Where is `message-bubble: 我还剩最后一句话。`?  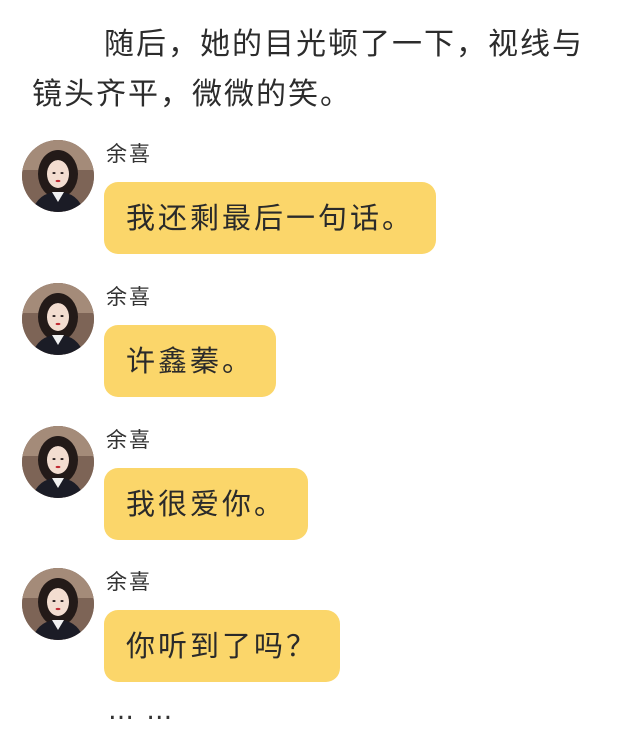
message-bubble: 我还剩最后一句话。 is located at coordinates (270, 218).